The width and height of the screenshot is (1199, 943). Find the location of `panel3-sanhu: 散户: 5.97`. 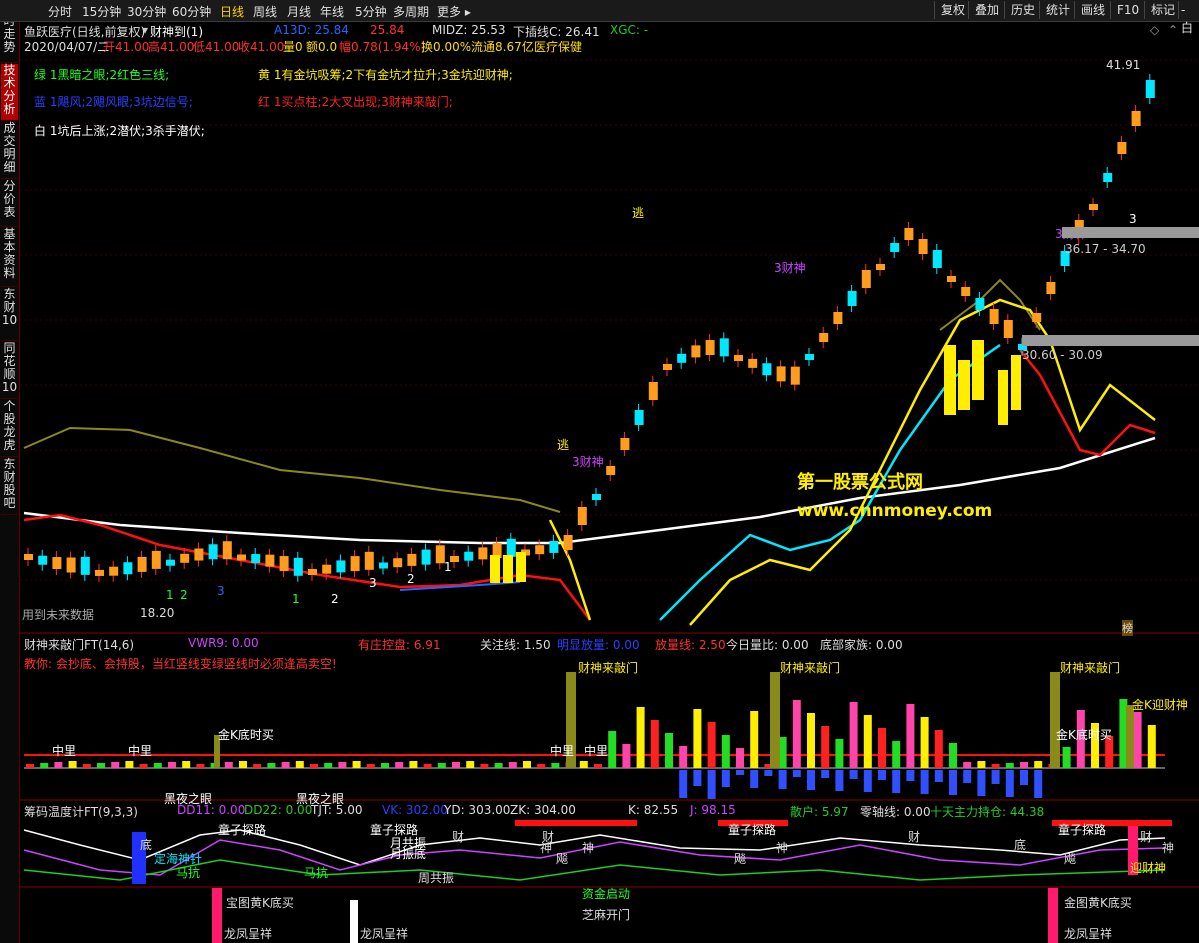

panel3-sanhu: 散户: 5.97 is located at coordinates (819, 812).